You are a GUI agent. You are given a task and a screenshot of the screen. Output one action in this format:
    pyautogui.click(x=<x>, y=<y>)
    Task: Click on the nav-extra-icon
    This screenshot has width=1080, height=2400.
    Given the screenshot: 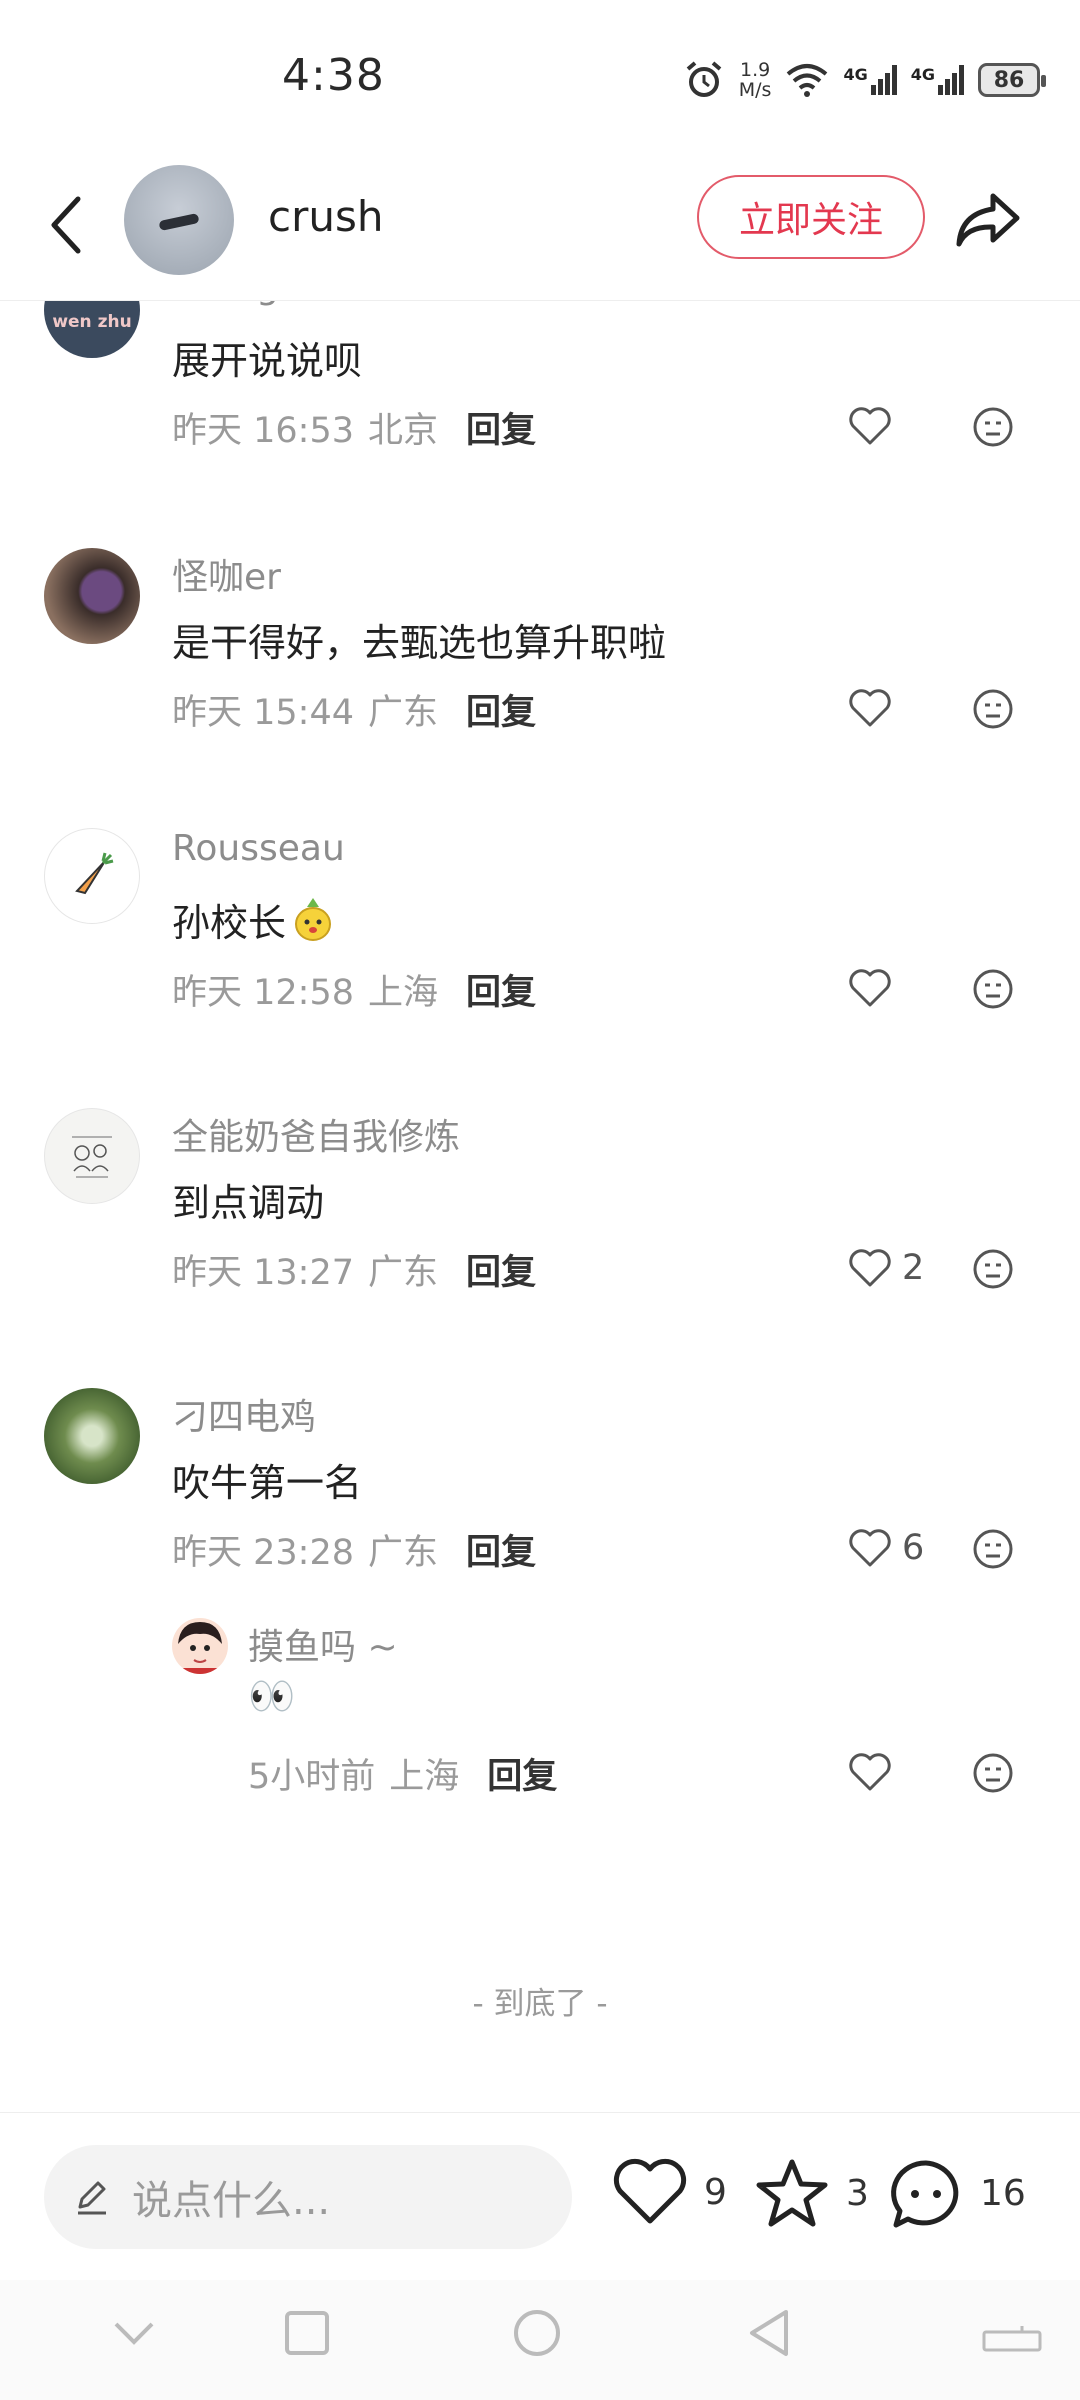 What is the action you would take?
    pyautogui.click(x=1012, y=2341)
    